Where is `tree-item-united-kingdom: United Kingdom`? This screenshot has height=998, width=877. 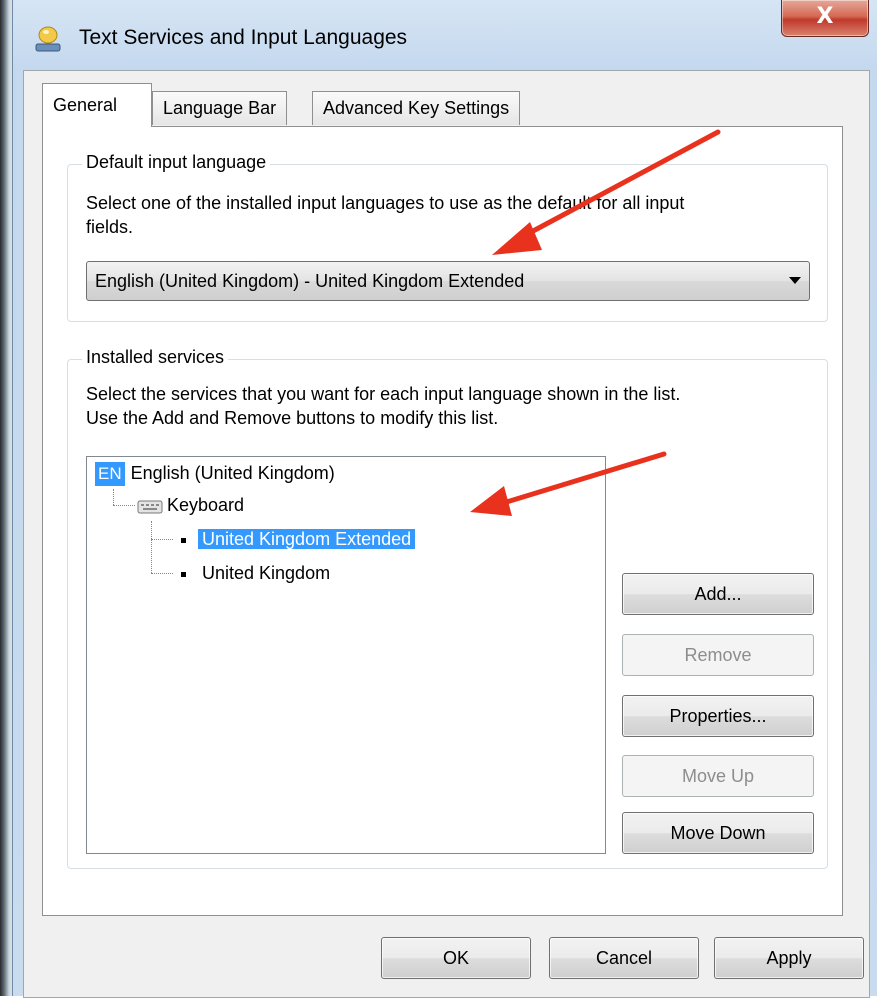 tree-item-united-kingdom: United Kingdom is located at coordinates (257, 573).